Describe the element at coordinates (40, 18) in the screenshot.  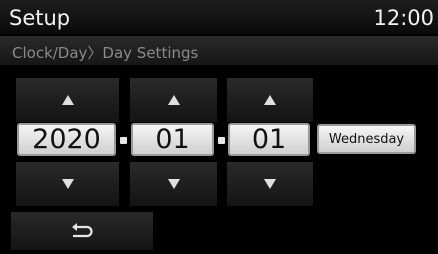
I see `page-title: Setup` at that location.